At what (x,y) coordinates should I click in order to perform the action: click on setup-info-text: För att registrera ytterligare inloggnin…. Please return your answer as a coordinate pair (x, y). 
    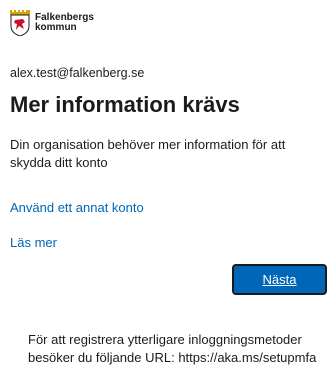
    Looking at the image, I should click on (172, 348).